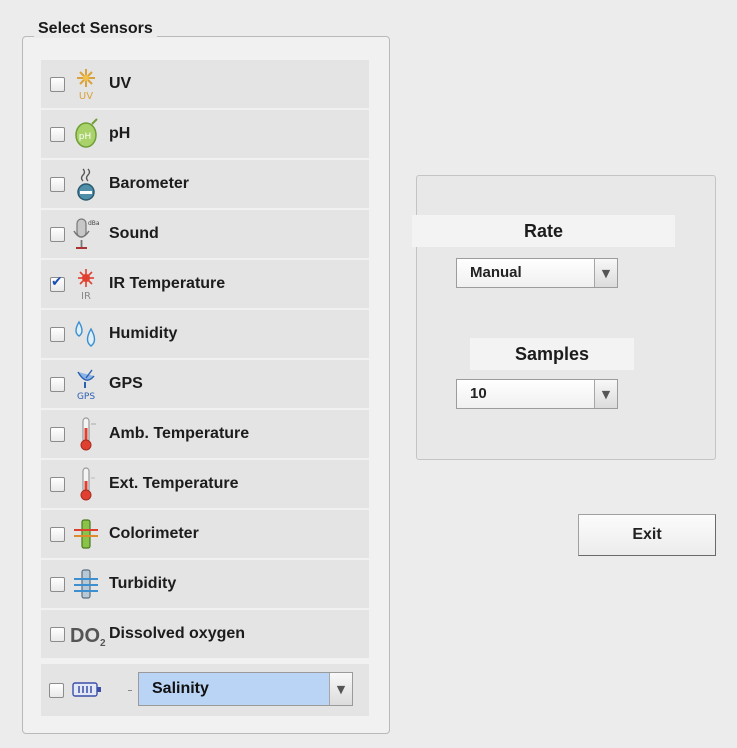 Image resolution: width=737 pixels, height=748 pixels. I want to click on barometer-icon, so click(86, 184).